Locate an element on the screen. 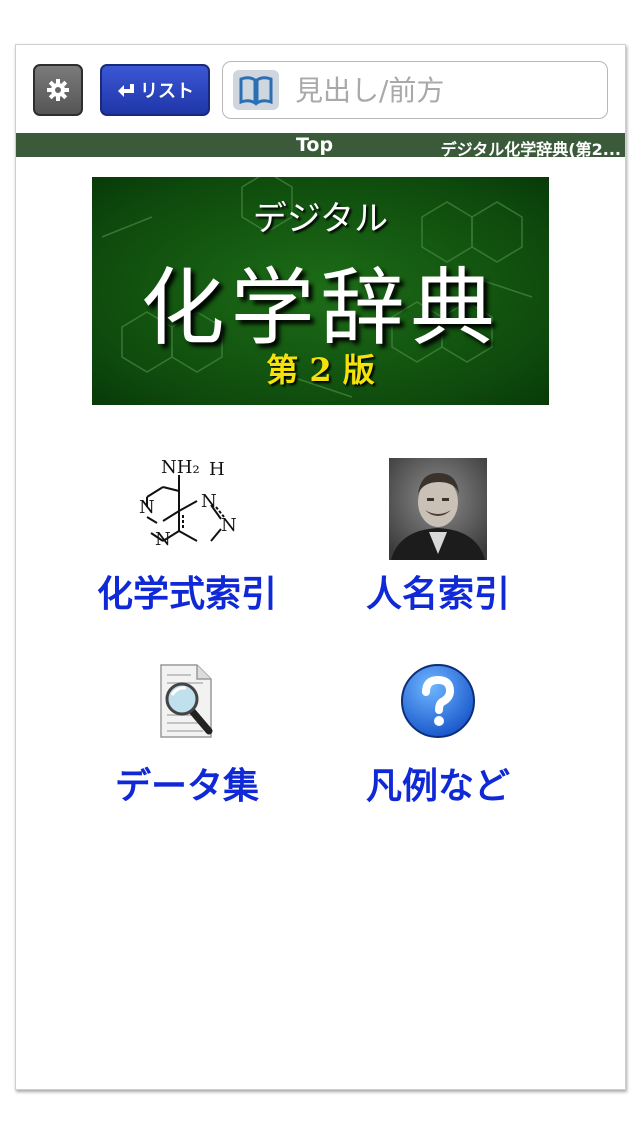 The image size is (640, 1136). adenine-nh2-label: NH₂ is located at coordinates (180, 467).